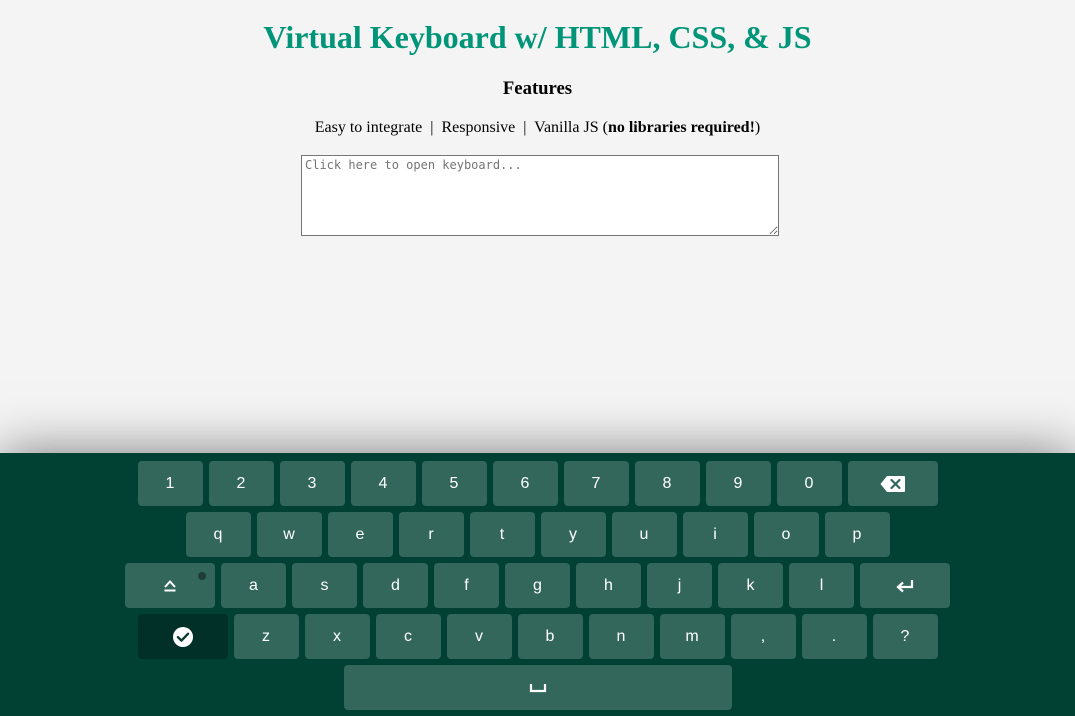 The height and width of the screenshot is (716, 1075). What do you see at coordinates (738, 483) in the screenshot?
I see `key-9: 9` at bounding box center [738, 483].